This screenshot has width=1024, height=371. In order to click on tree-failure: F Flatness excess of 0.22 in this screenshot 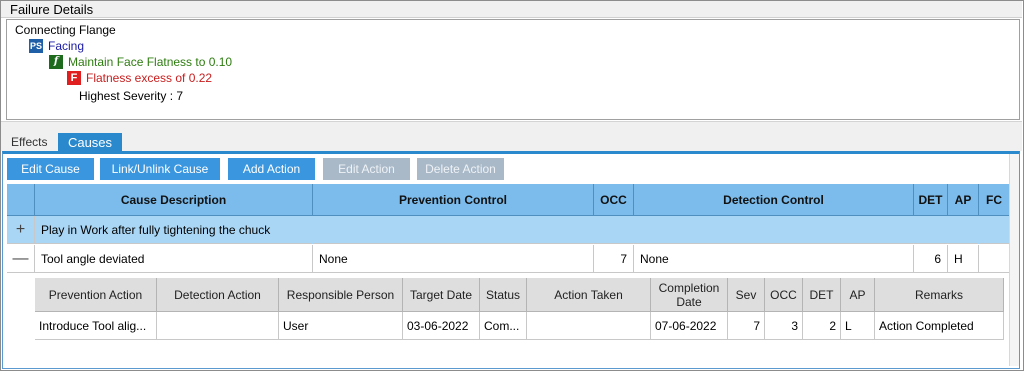, I will do `click(139, 78)`.